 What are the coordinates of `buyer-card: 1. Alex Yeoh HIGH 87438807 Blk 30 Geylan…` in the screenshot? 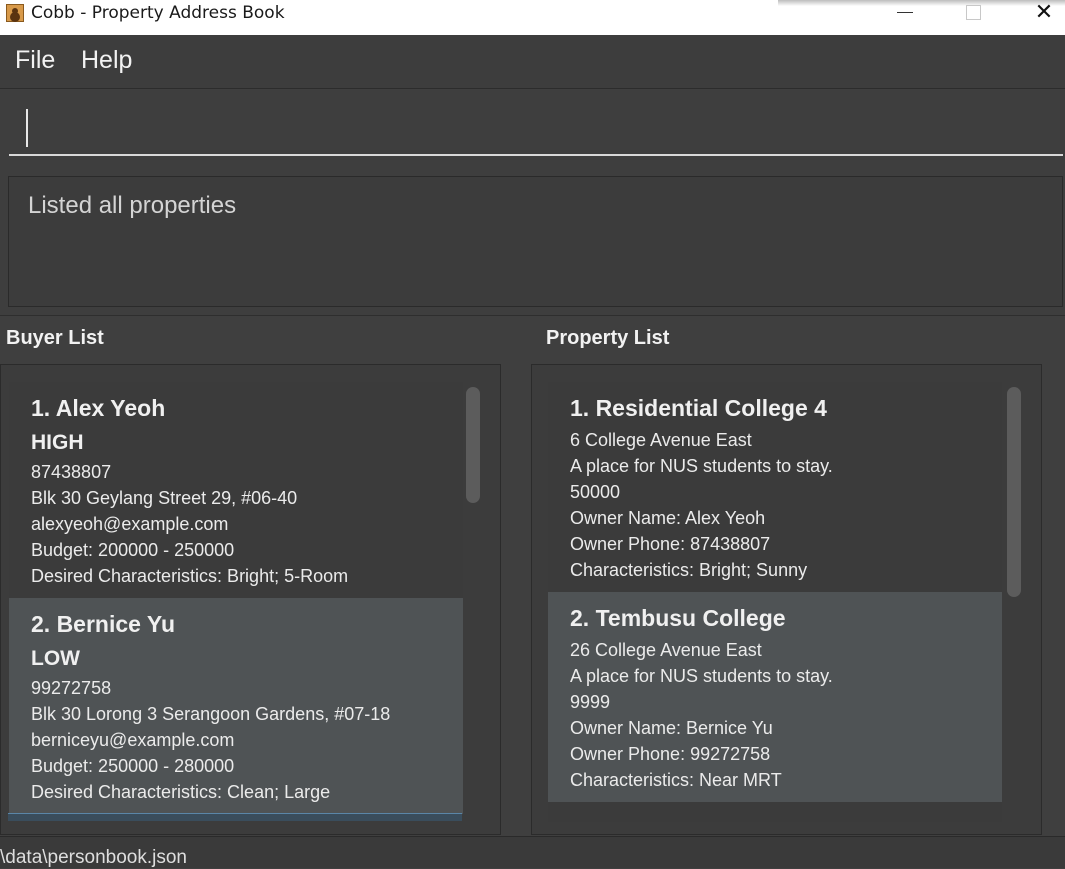 It's located at (236, 490).